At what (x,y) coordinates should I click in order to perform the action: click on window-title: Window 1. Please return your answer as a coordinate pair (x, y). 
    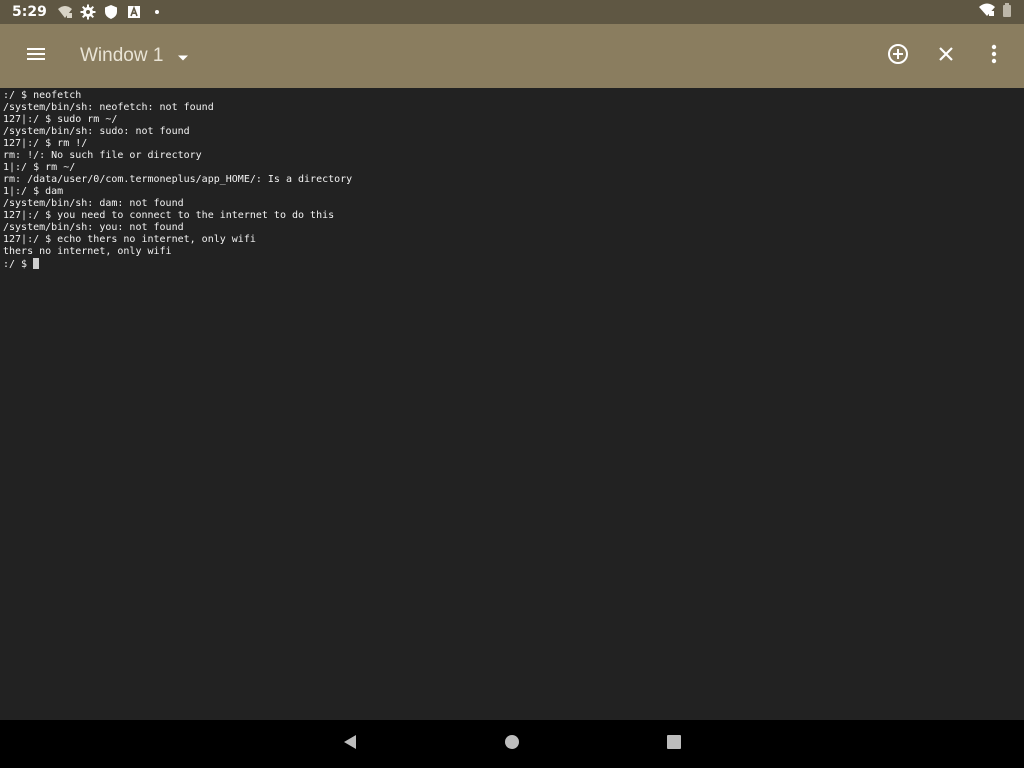
    Looking at the image, I should click on (122, 55).